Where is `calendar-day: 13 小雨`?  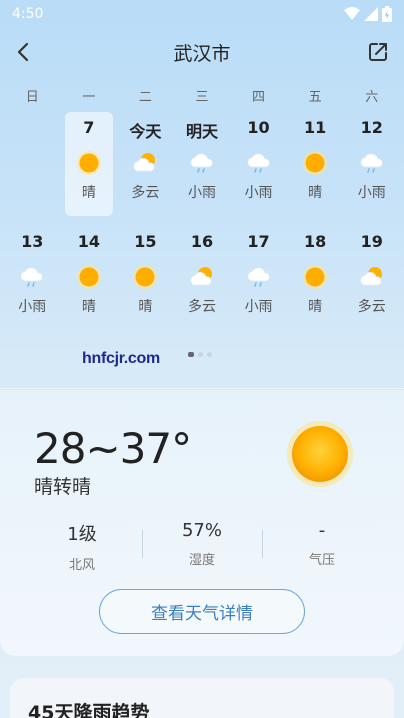
calendar-day: 13 小雨 is located at coordinates (32, 278).